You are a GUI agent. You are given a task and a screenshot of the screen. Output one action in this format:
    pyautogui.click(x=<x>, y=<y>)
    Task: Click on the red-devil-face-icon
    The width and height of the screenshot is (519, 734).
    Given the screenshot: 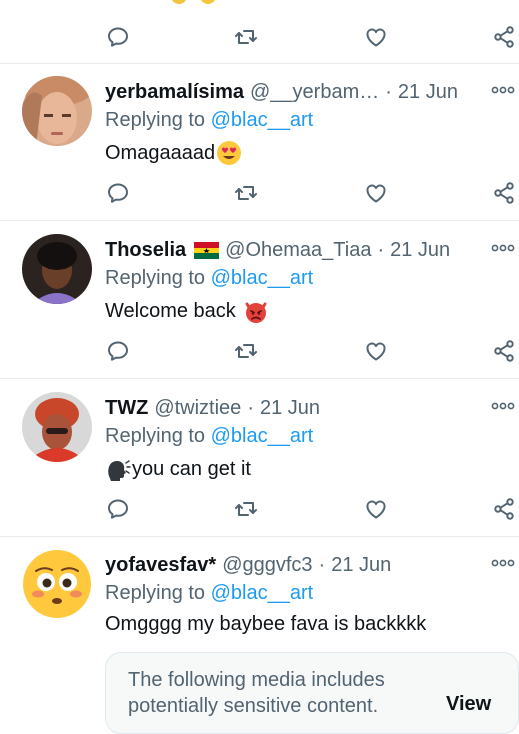 What is the action you would take?
    pyautogui.click(x=256, y=312)
    